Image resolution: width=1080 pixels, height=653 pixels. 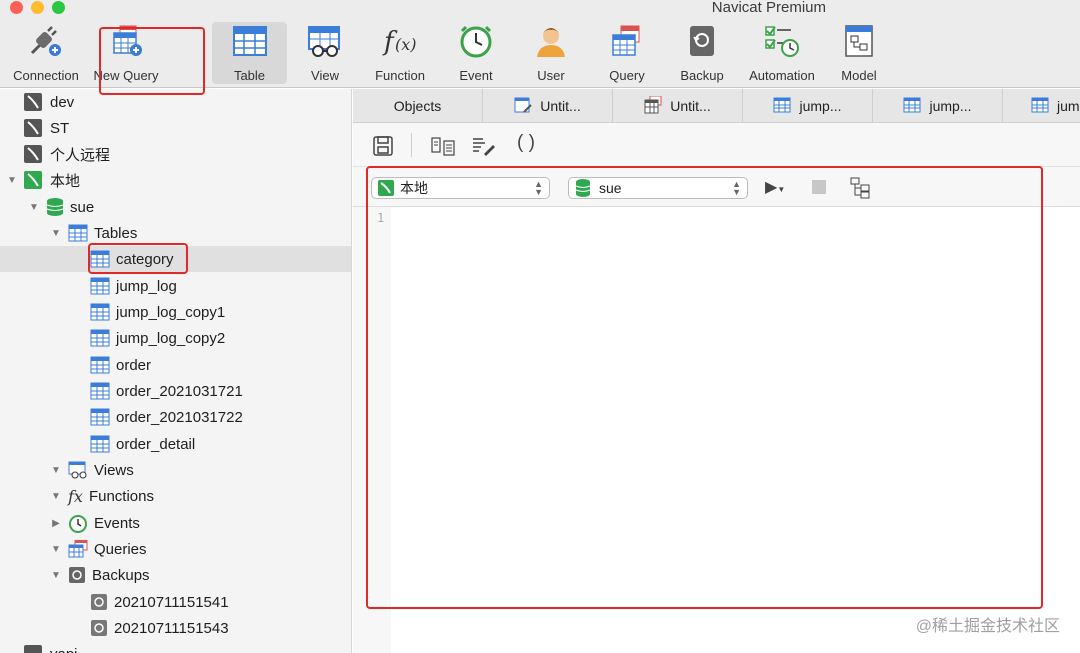 What do you see at coordinates (1068, 106) in the screenshot?
I see `tab-label: jum` at bounding box center [1068, 106].